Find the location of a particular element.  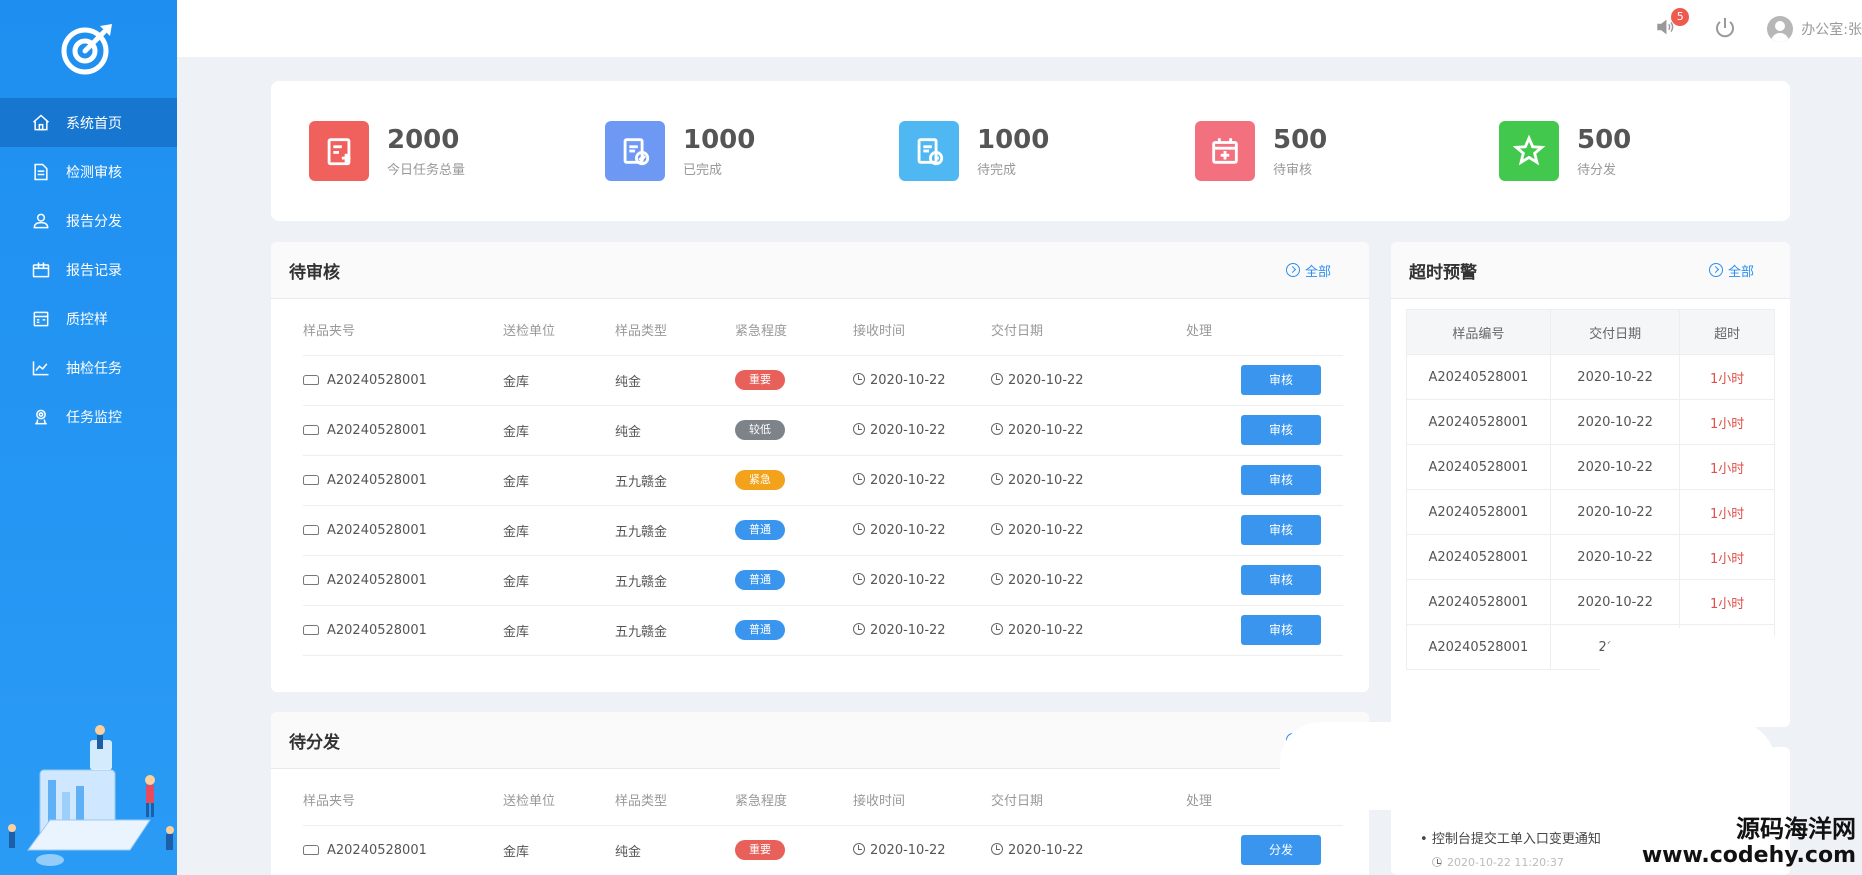

calendar-plus-icon is located at coordinates (1225, 151).